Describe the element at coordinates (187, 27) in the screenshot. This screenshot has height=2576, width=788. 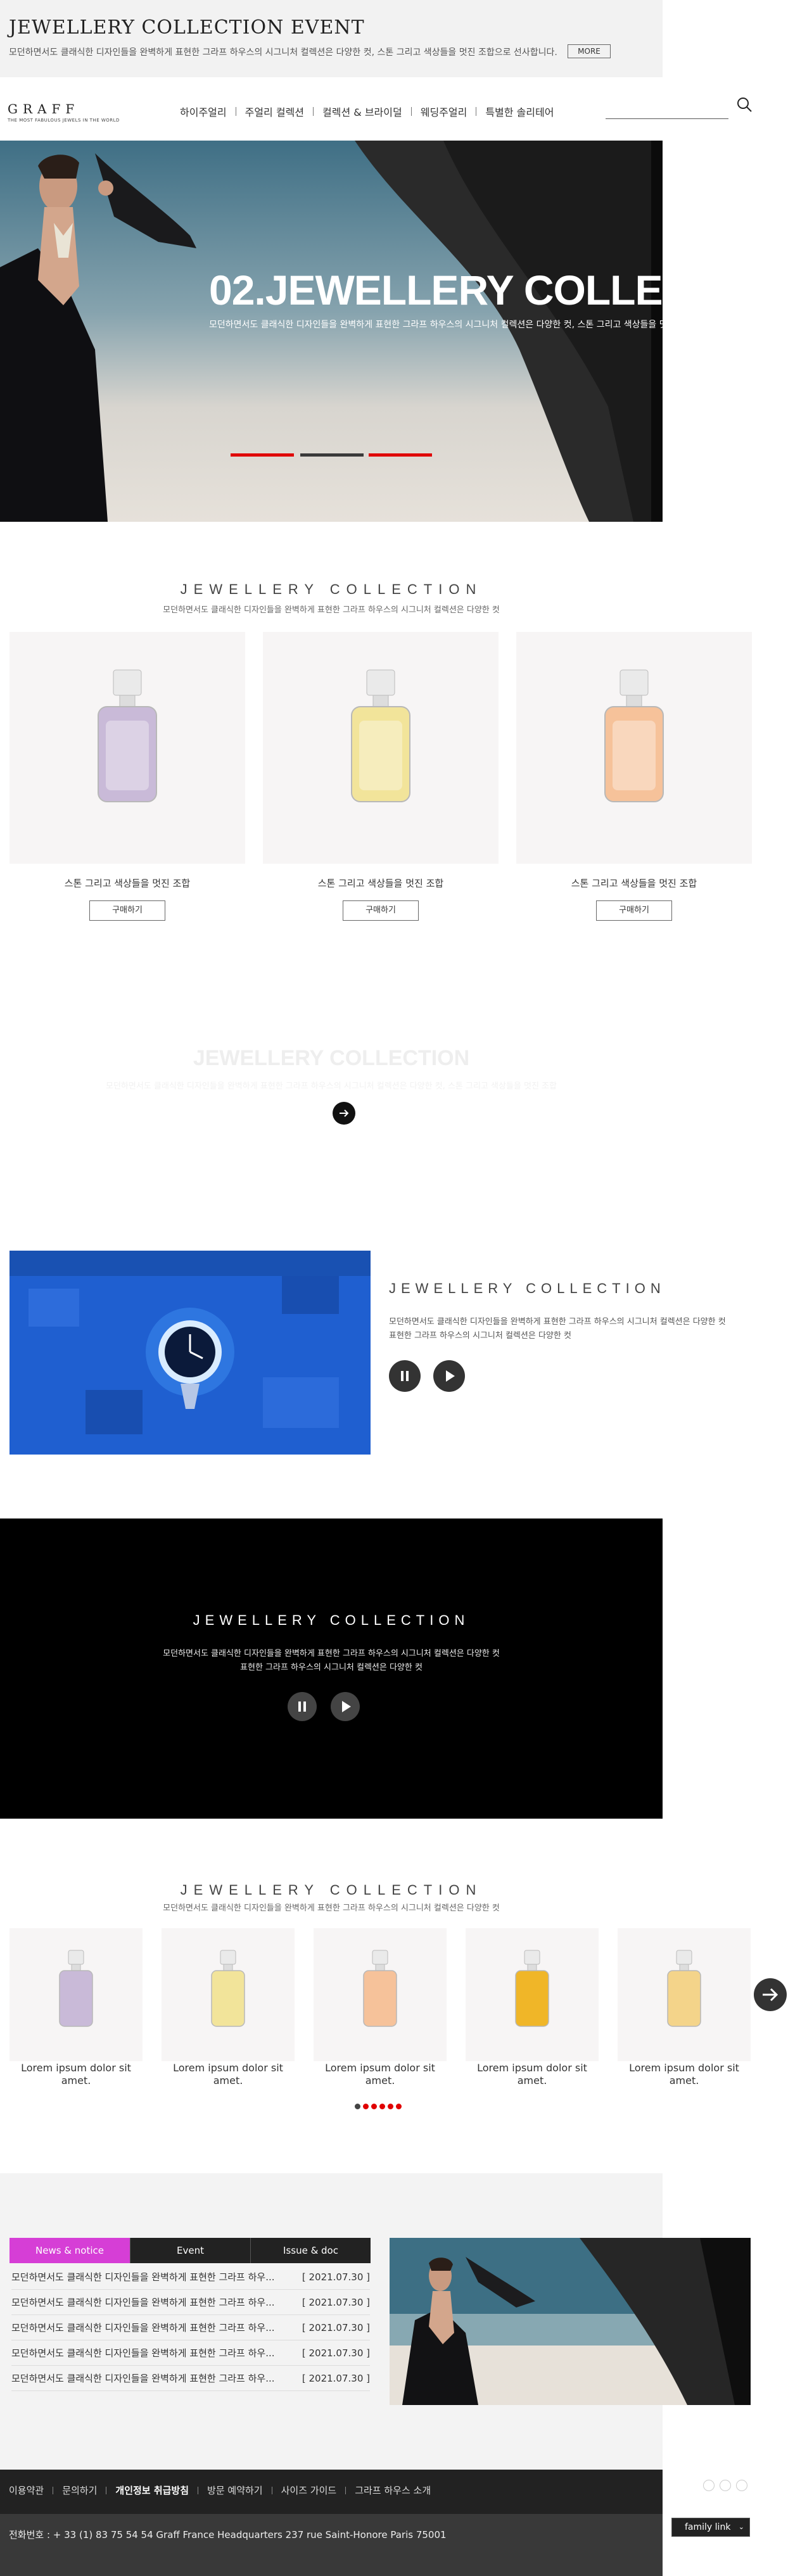
I see `event-title: JEWELLERY COLLECTION EVENT` at that location.